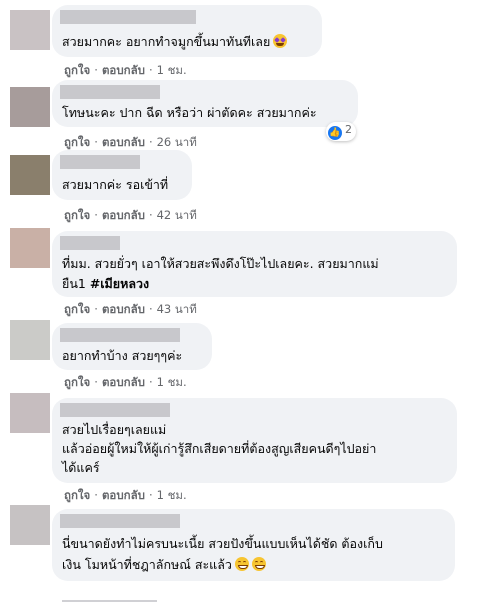 The height and width of the screenshot is (602, 495). What do you see at coordinates (177, 142) in the screenshot?
I see `comment-time: 26 นาที` at bounding box center [177, 142].